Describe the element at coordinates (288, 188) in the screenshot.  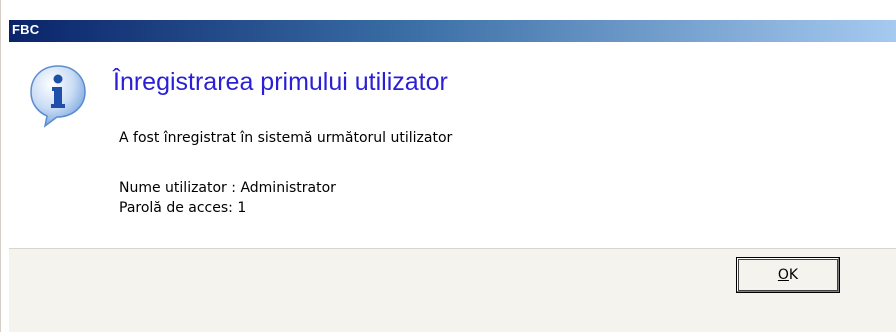
I see `username-value: Administrator` at that location.